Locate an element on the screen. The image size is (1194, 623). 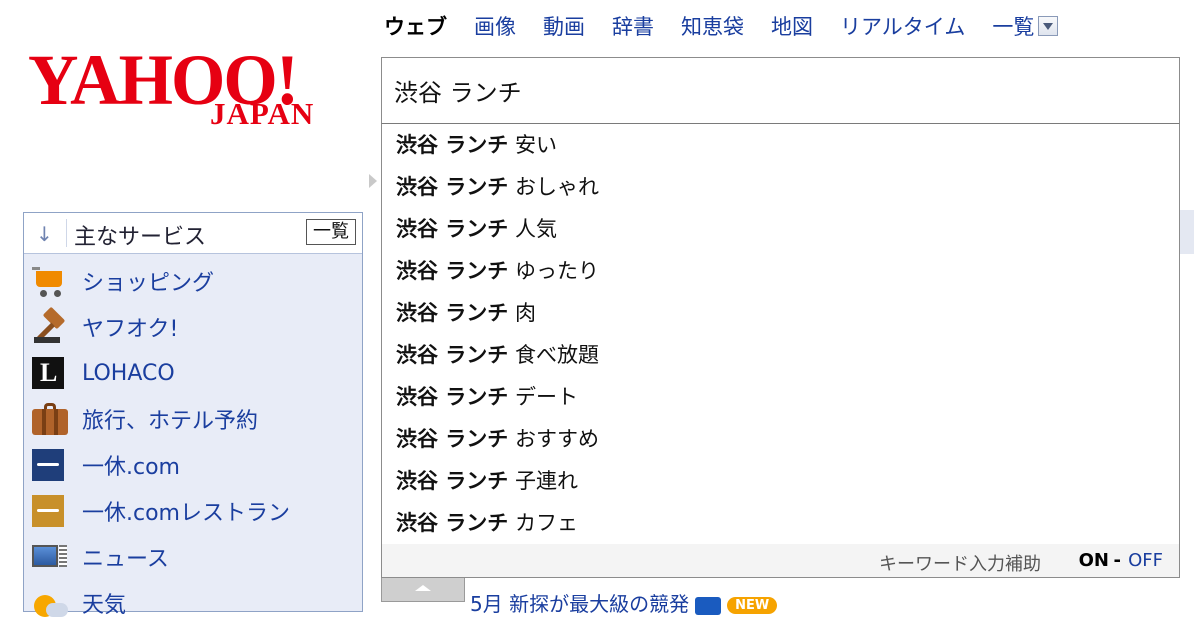
keyword-assist-footer: キーワード入力補助 ON - OFF is located at coordinates (780, 560).